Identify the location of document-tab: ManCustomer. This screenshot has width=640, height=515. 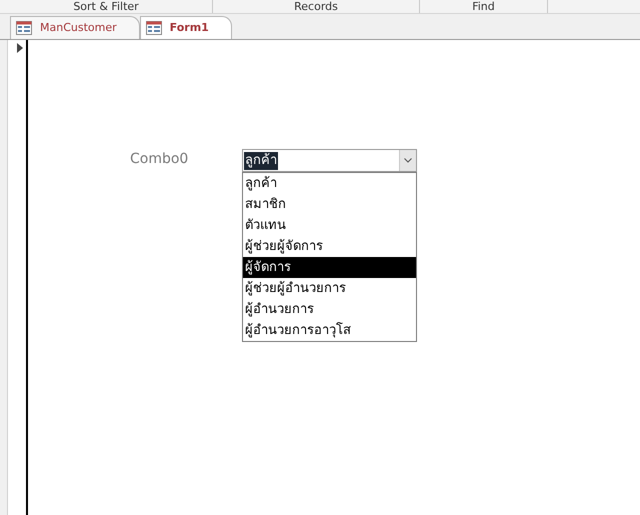
(75, 27).